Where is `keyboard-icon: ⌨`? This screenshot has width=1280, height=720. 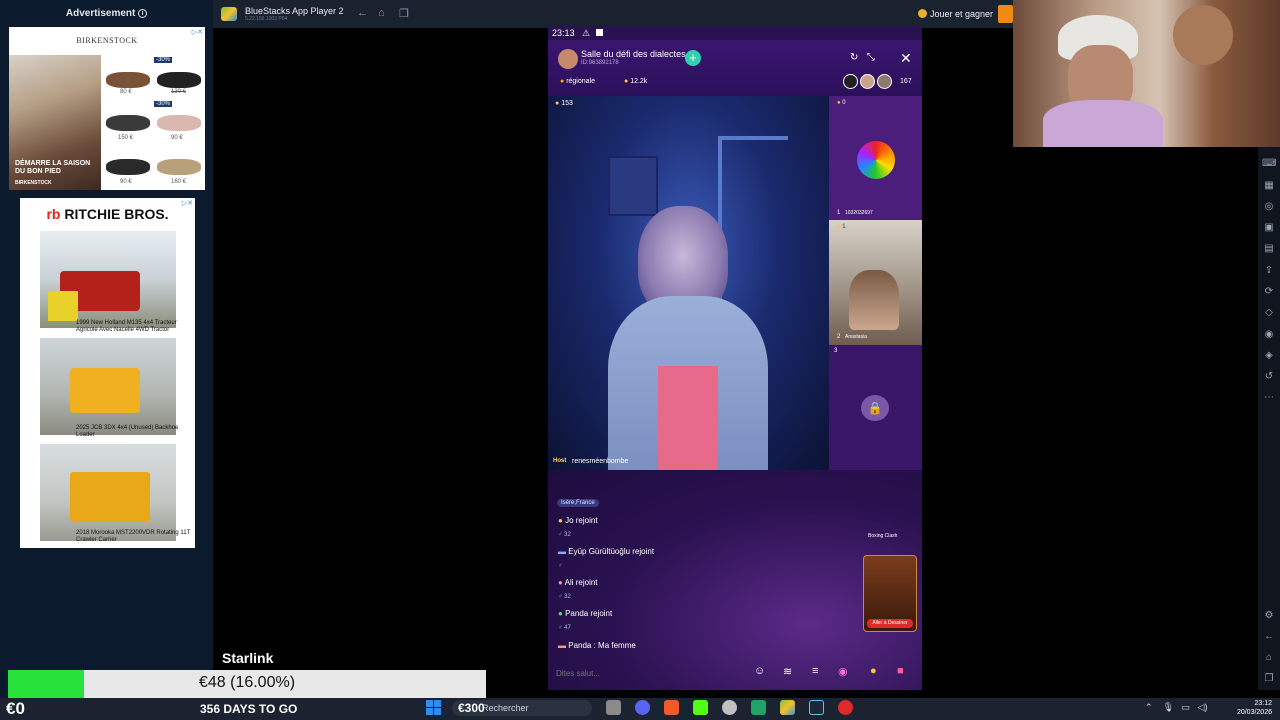
keyboard-icon: ⌨ is located at coordinates (1269, 164).